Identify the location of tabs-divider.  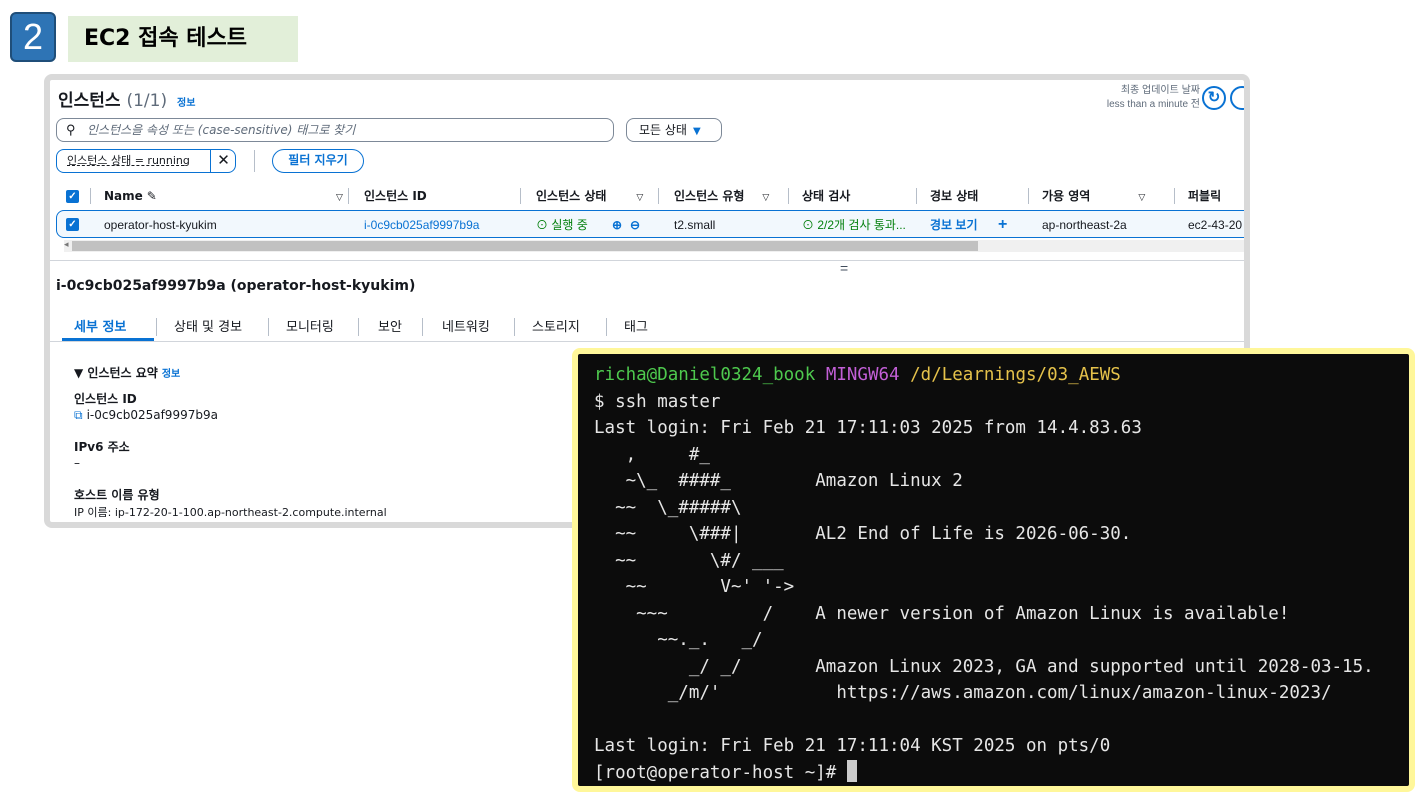
(647, 341).